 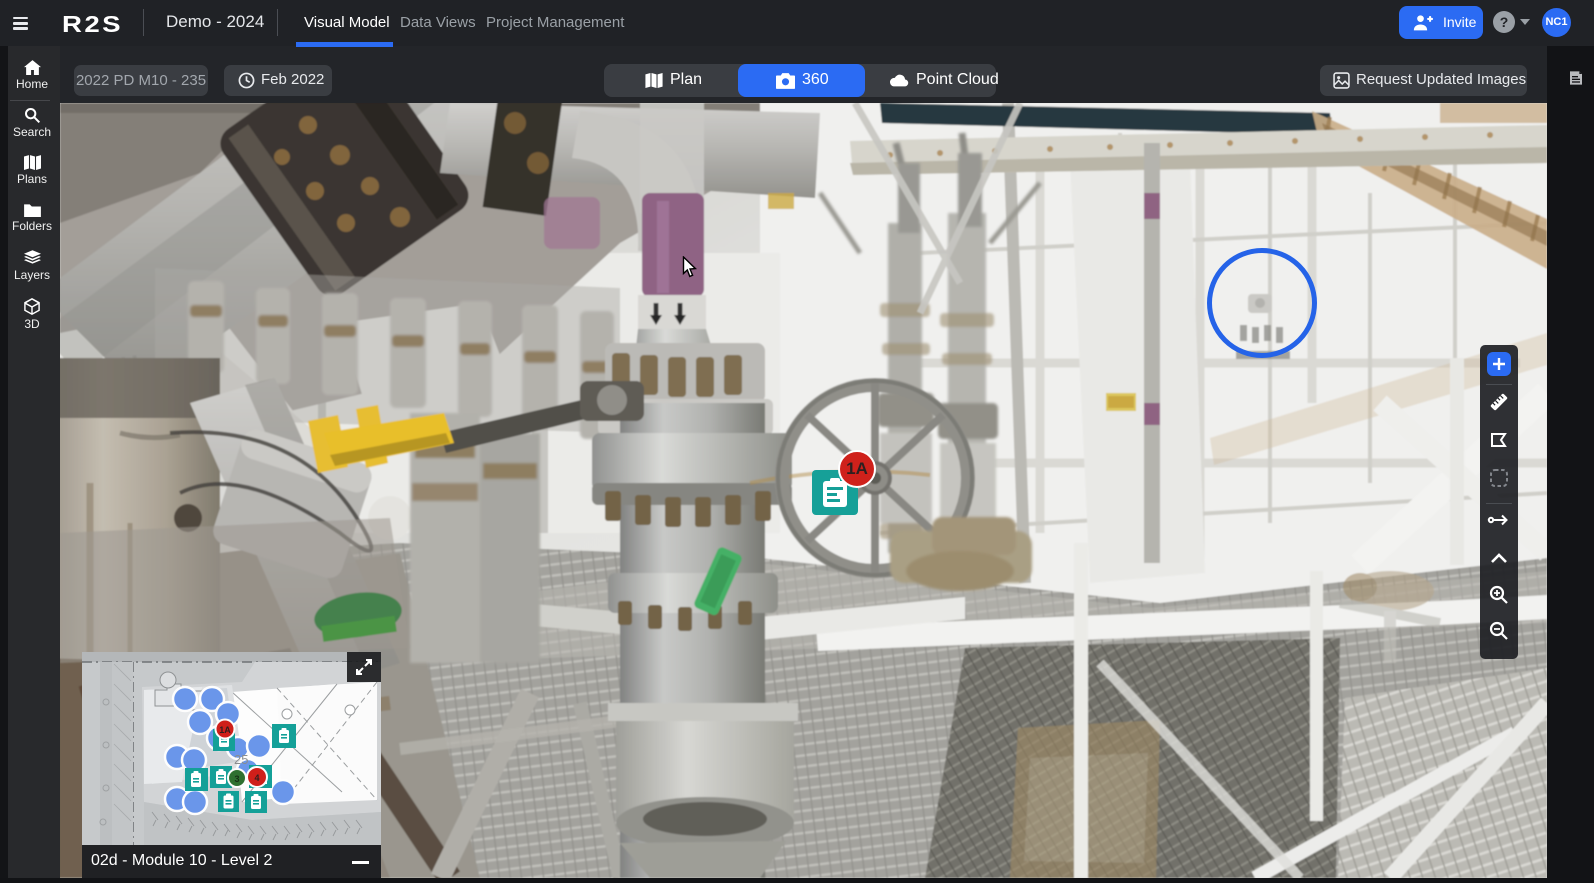 I want to click on svg-text: 3, so click(x=236, y=779).